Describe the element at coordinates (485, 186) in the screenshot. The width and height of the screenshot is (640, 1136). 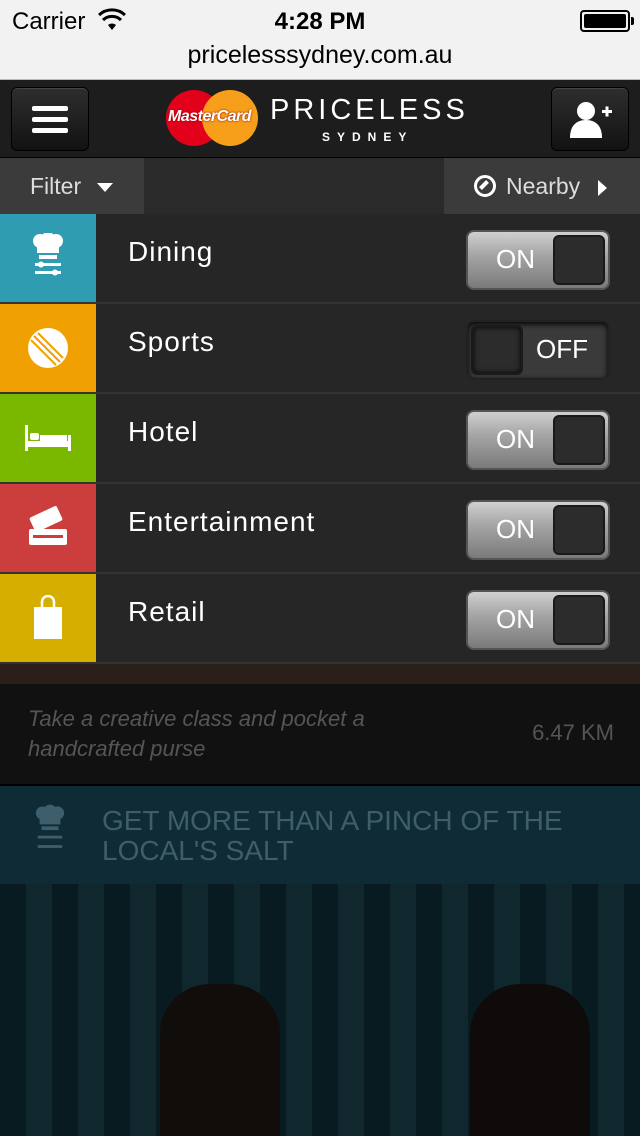
I see `compass-icon` at that location.